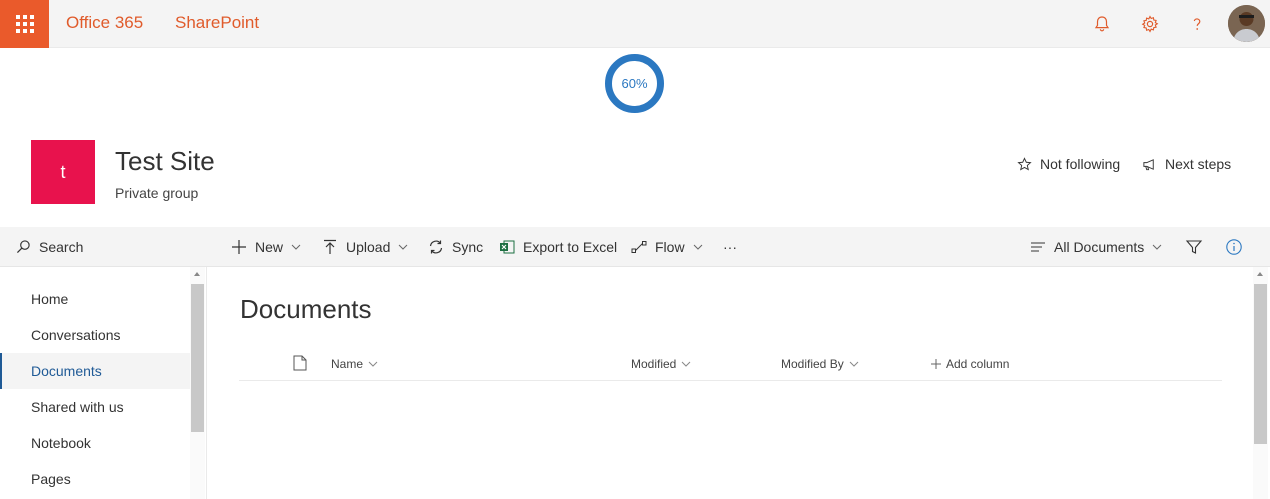  What do you see at coordinates (1080, 164) in the screenshot?
I see `follow-label: Not following` at bounding box center [1080, 164].